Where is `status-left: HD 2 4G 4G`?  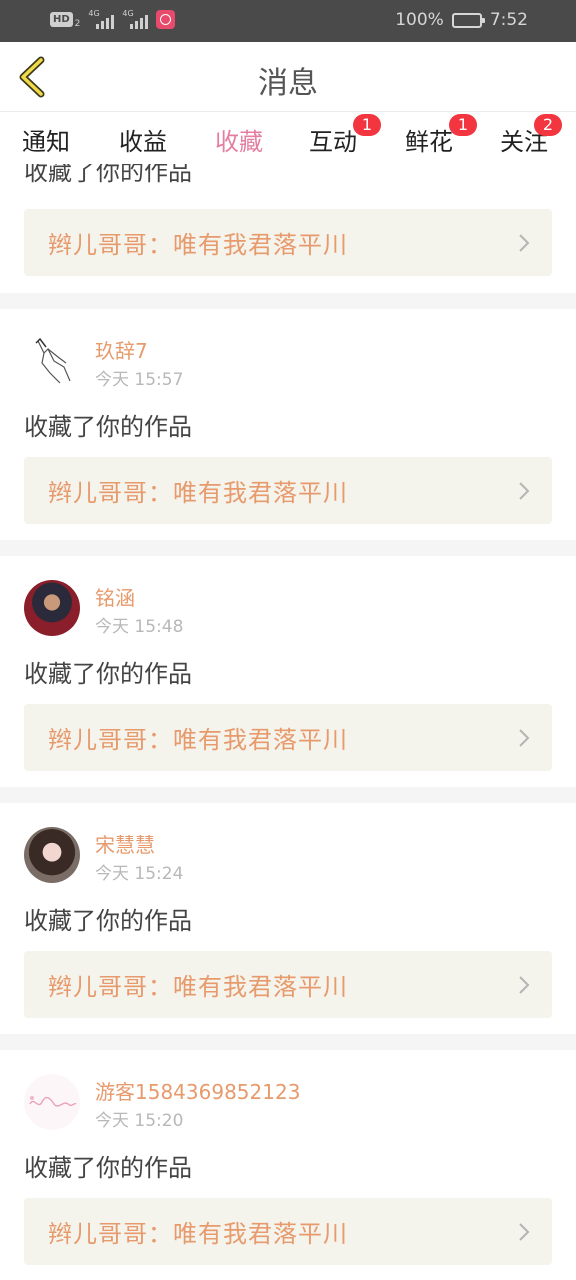 status-left: HD 2 4G 4G is located at coordinates (113, 18).